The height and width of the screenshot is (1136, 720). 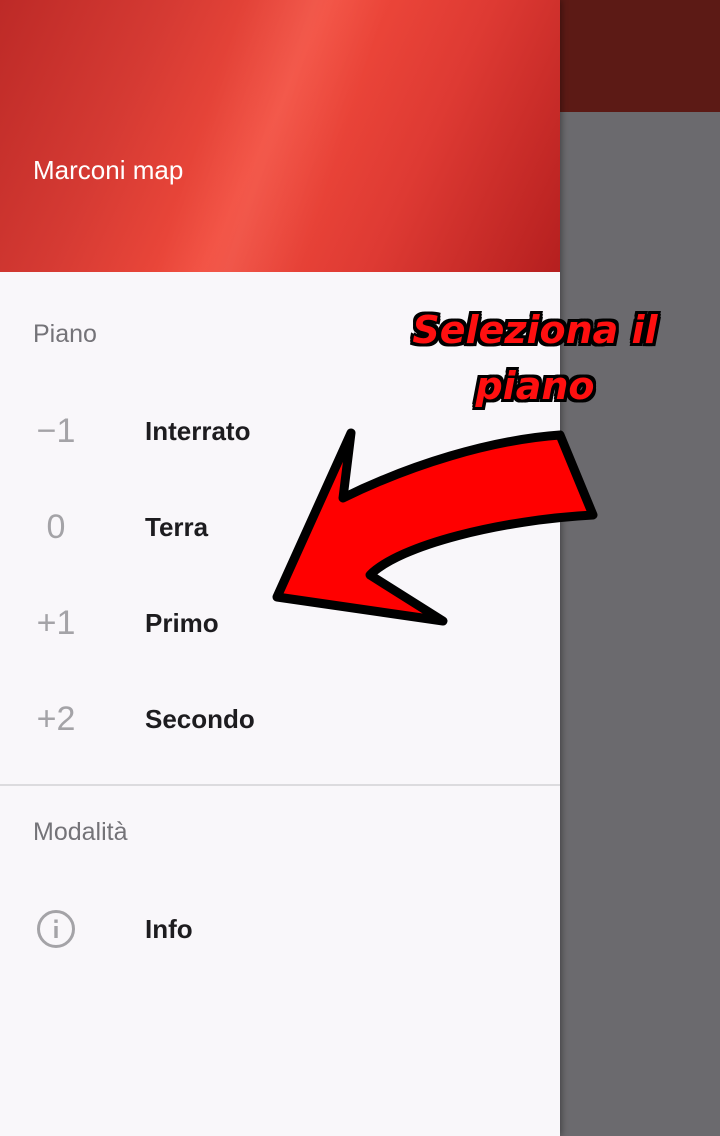 I want to click on mode-item-info: Info, so click(x=280, y=929).